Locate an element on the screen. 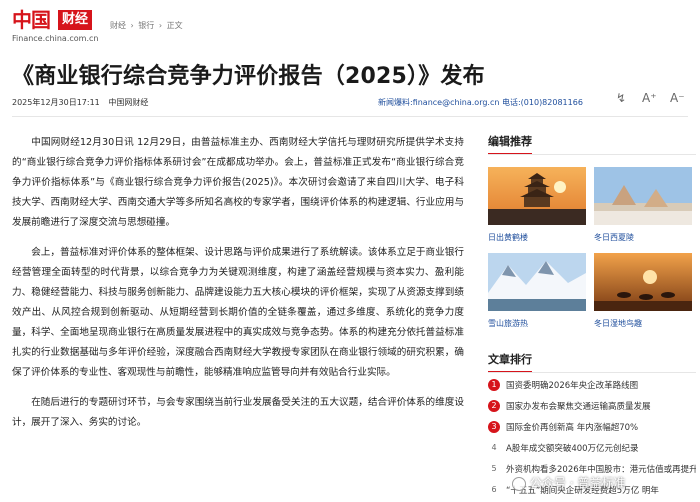 This screenshot has height=502, width=700. font-increase-button: A⁺ is located at coordinates (649, 98).